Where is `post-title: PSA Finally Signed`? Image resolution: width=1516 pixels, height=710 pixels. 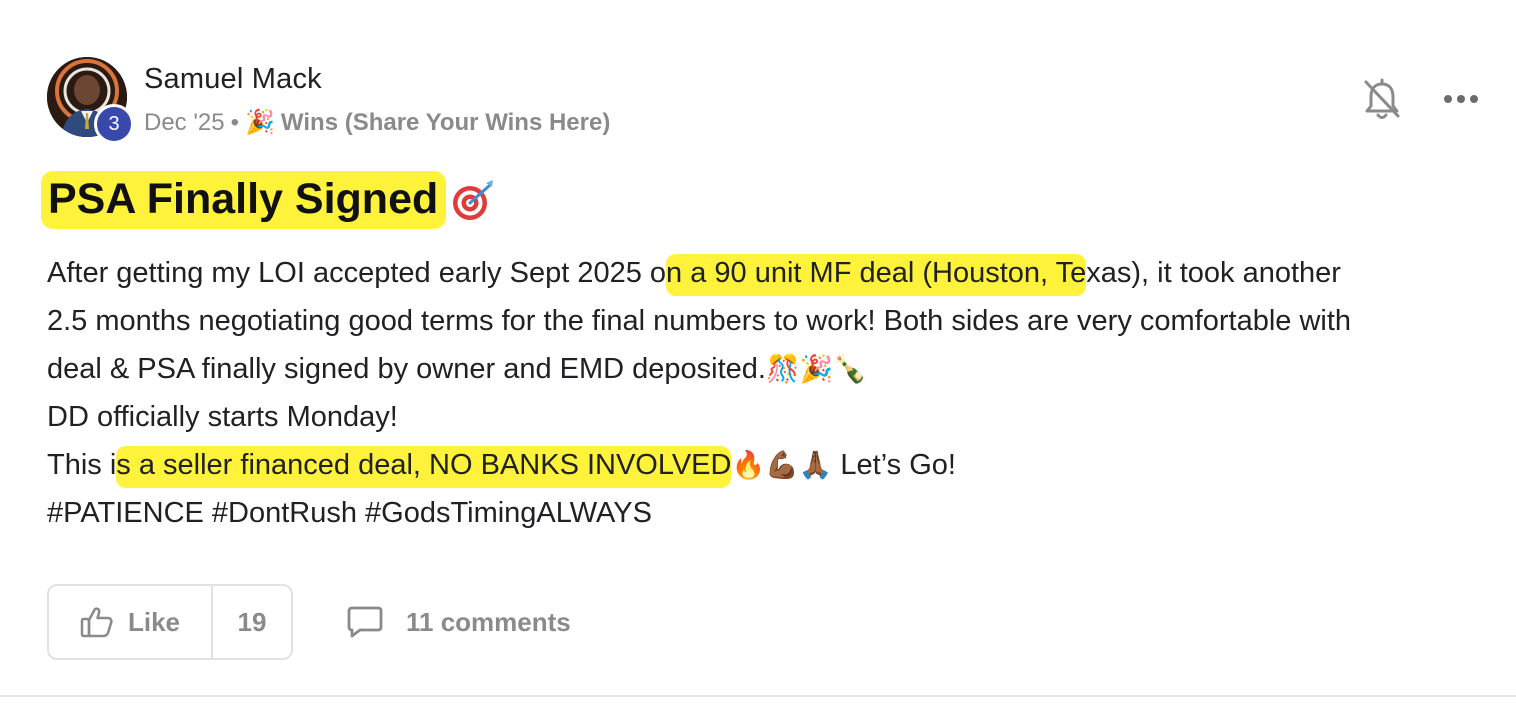
post-title: PSA Finally Signed is located at coordinates (244, 200).